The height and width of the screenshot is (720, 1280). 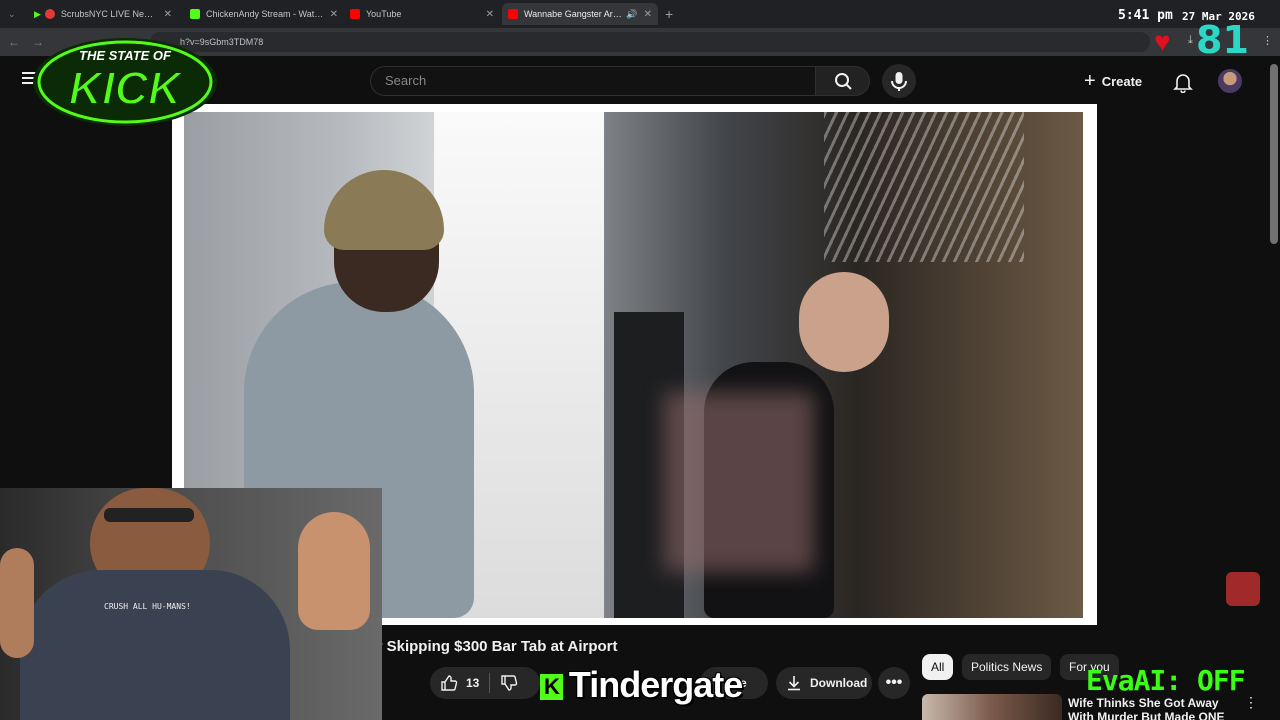 I want to click on eva-ai-status: EvaAI: OFF, so click(x=1166, y=680).